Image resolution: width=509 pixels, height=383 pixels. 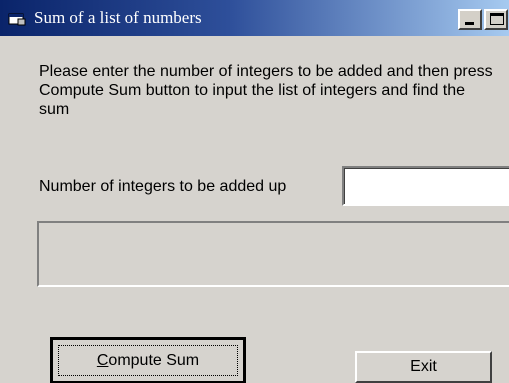 I want to click on app-window-icon, so click(x=17, y=19).